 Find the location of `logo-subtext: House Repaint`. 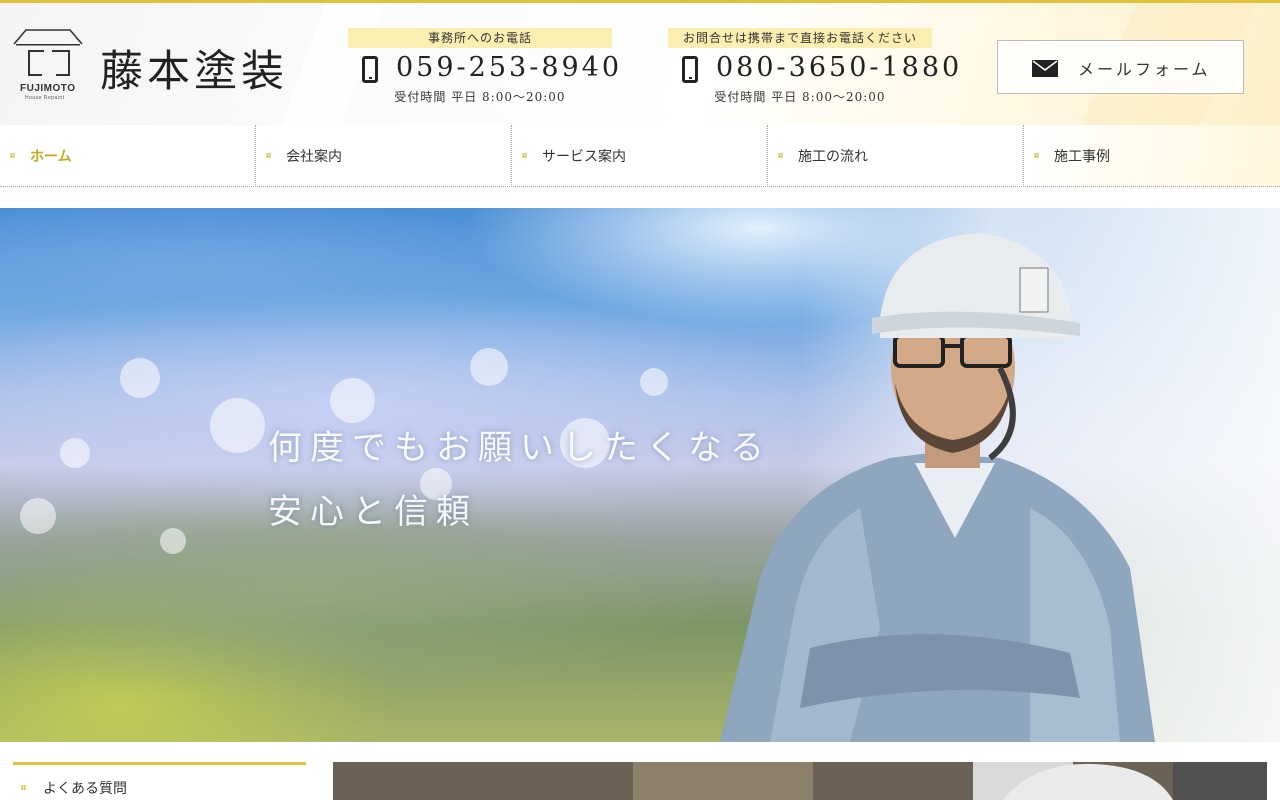

logo-subtext: House Repaint is located at coordinates (45, 98).